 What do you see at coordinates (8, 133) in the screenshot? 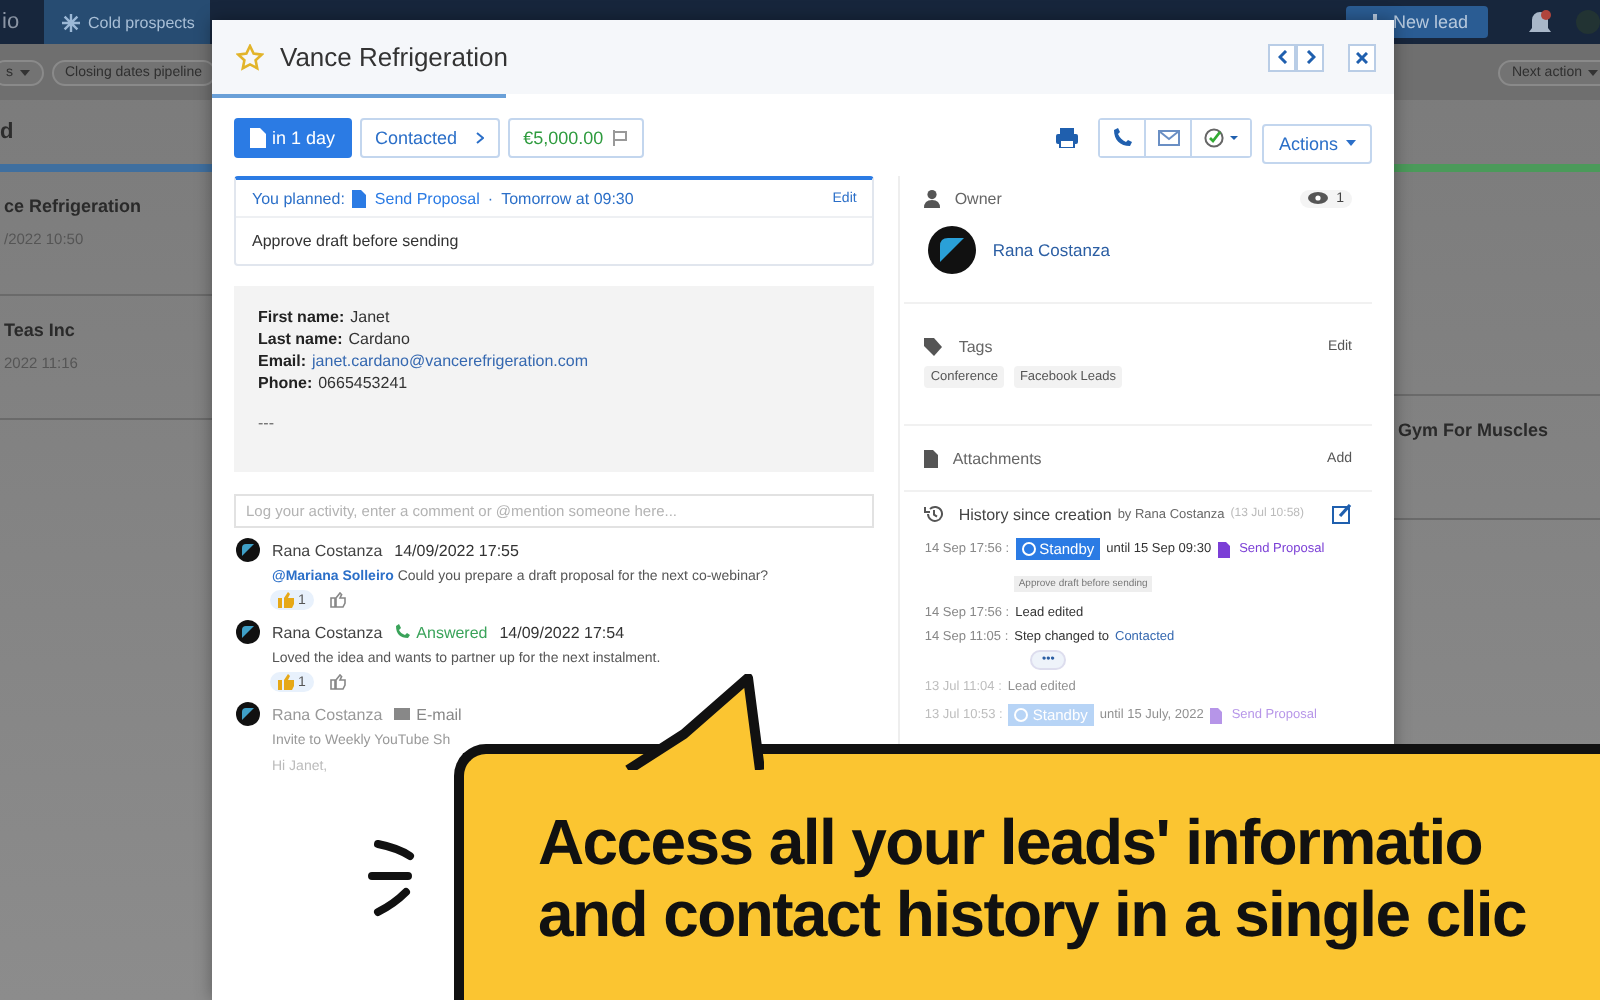
I see `column-heading: d` at bounding box center [8, 133].